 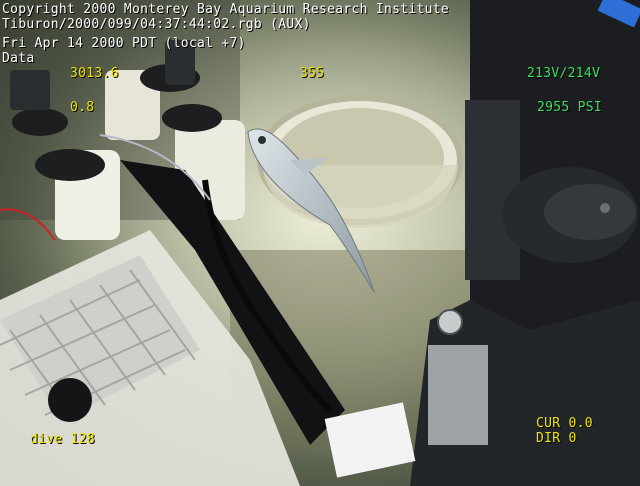 I want to click on date-line: Fri Apr 14 2000 PDT (local +7), so click(x=124, y=43).